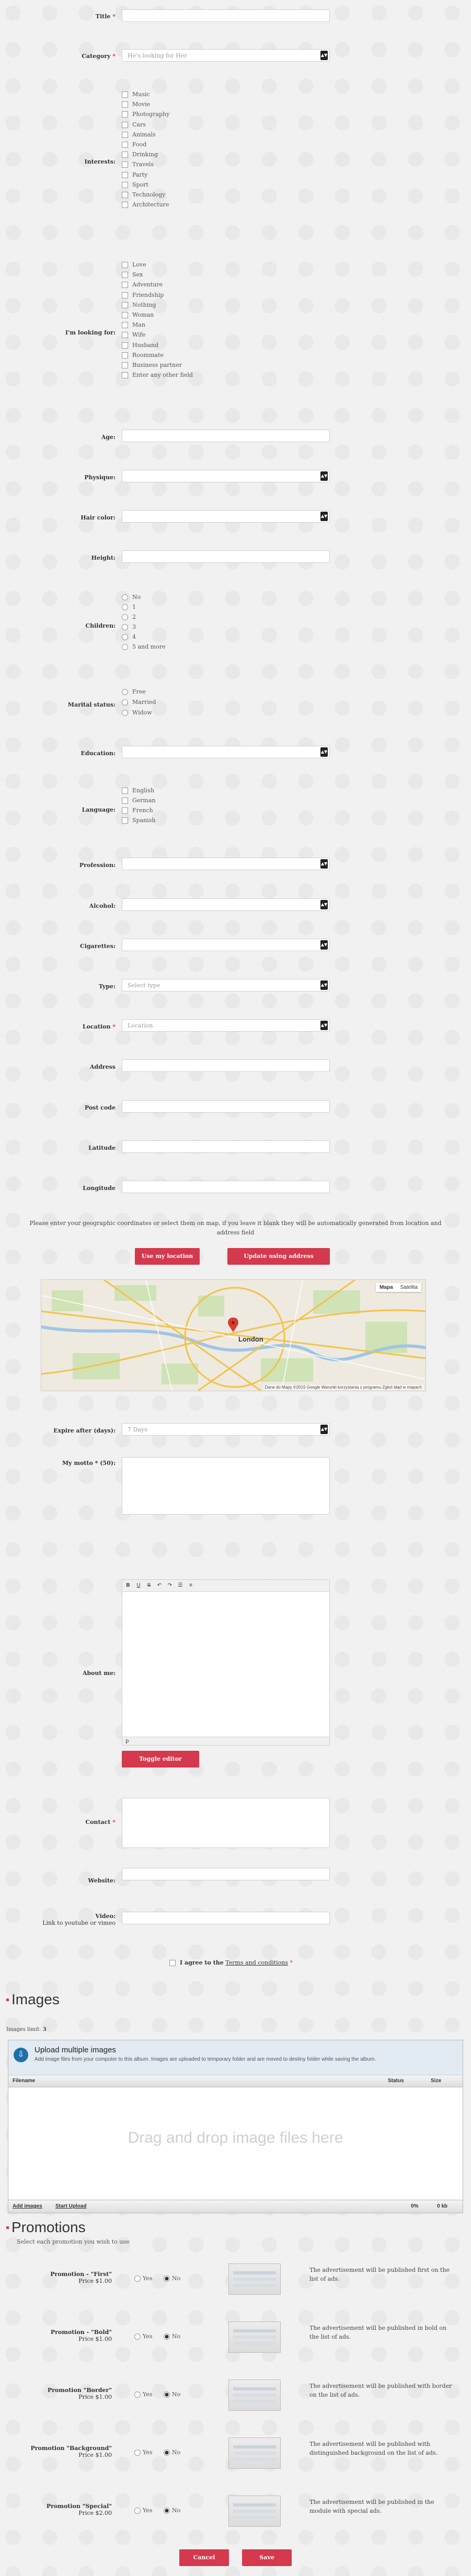 This screenshot has width=471, height=2576. Describe the element at coordinates (226, 55) in the screenshot. I see `category-select: He's looking for Her ▲▼` at that location.